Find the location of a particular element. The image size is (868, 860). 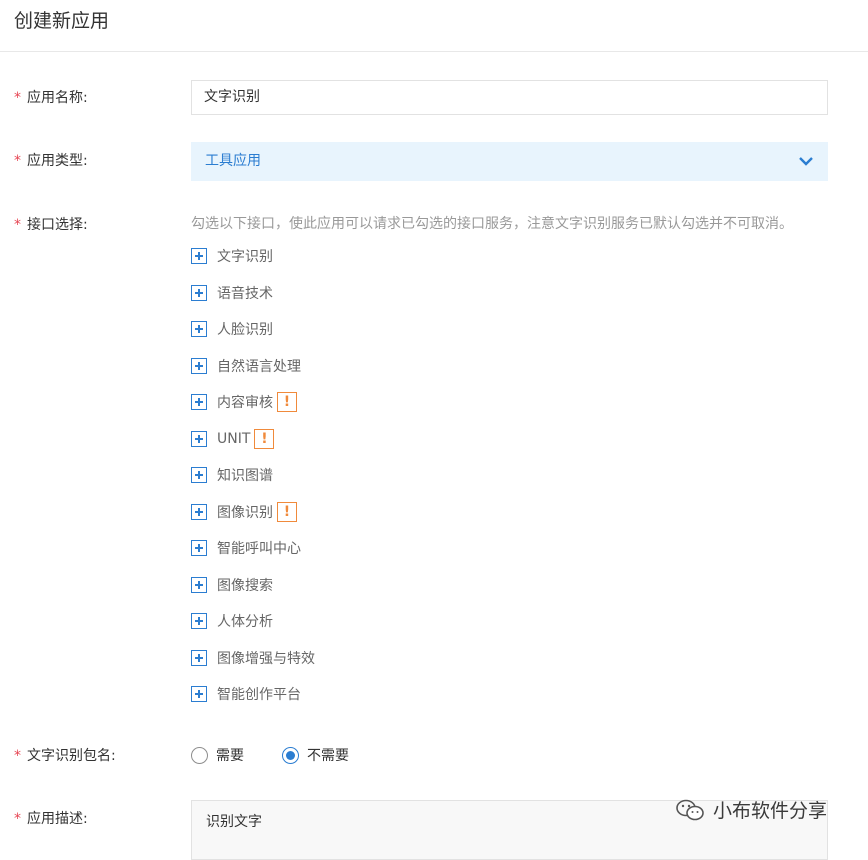

api-item: 图像搜索 is located at coordinates (232, 585).